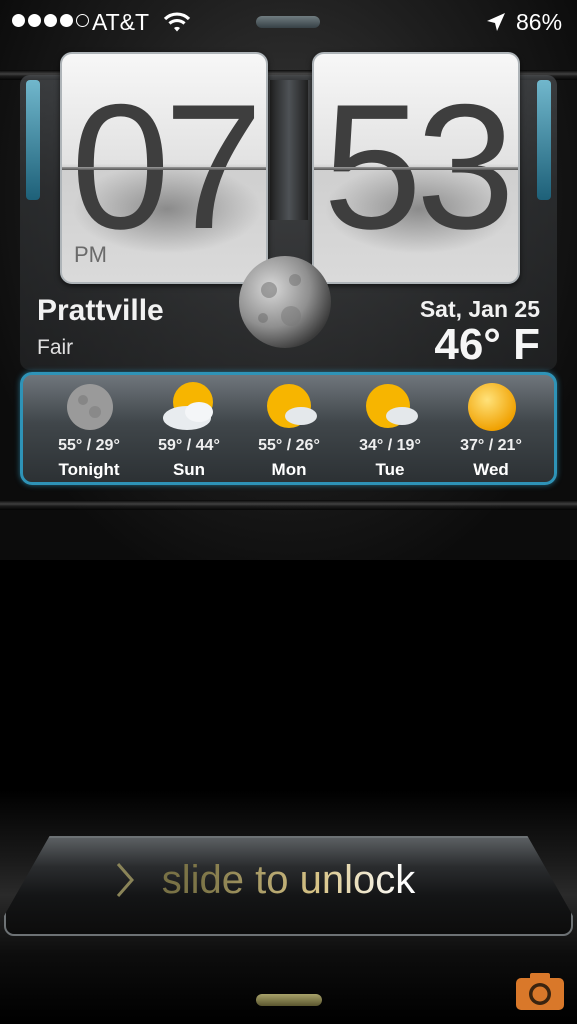  Describe the element at coordinates (189, 445) in the screenshot. I see `forecast-range: 59° / 44°` at that location.